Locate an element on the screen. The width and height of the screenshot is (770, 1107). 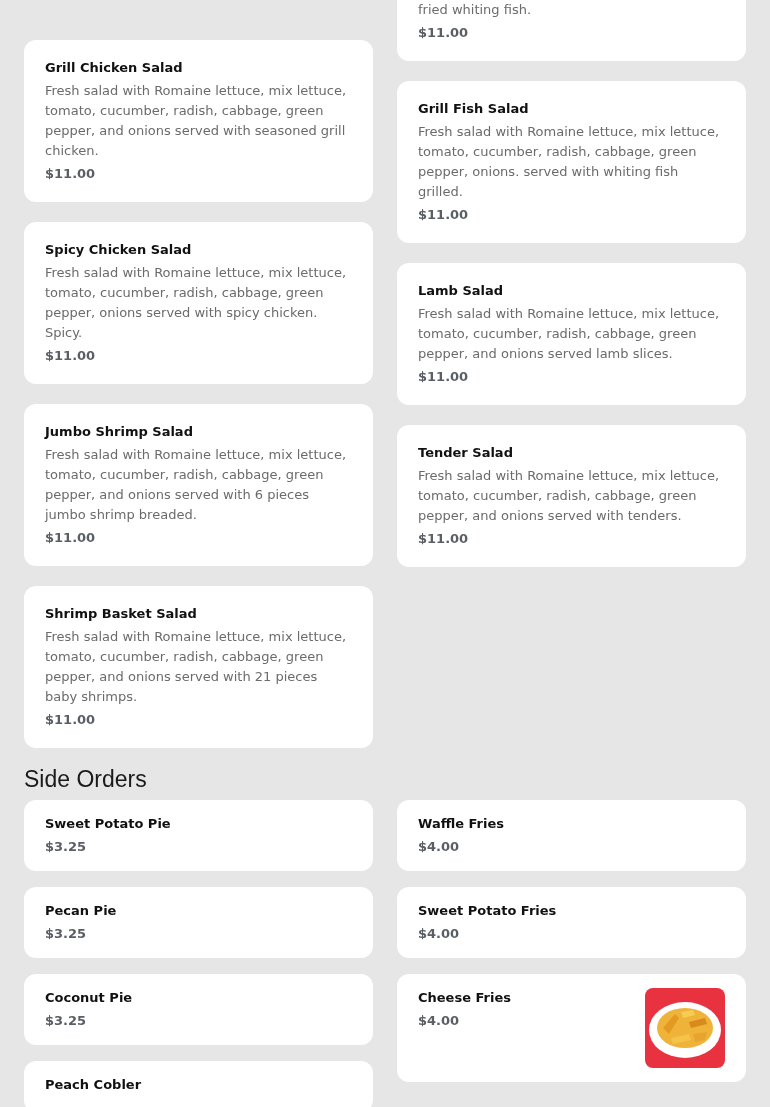
menu-item-card: Shrimp Basket Salad Fresh salad with Romaine lettuce, mix lettuce, tomato, cucumber, radish, cabbage, green pepper, and onions served with 21 pieces baby shrimps. $11.00 is located at coordinates (198, 667).